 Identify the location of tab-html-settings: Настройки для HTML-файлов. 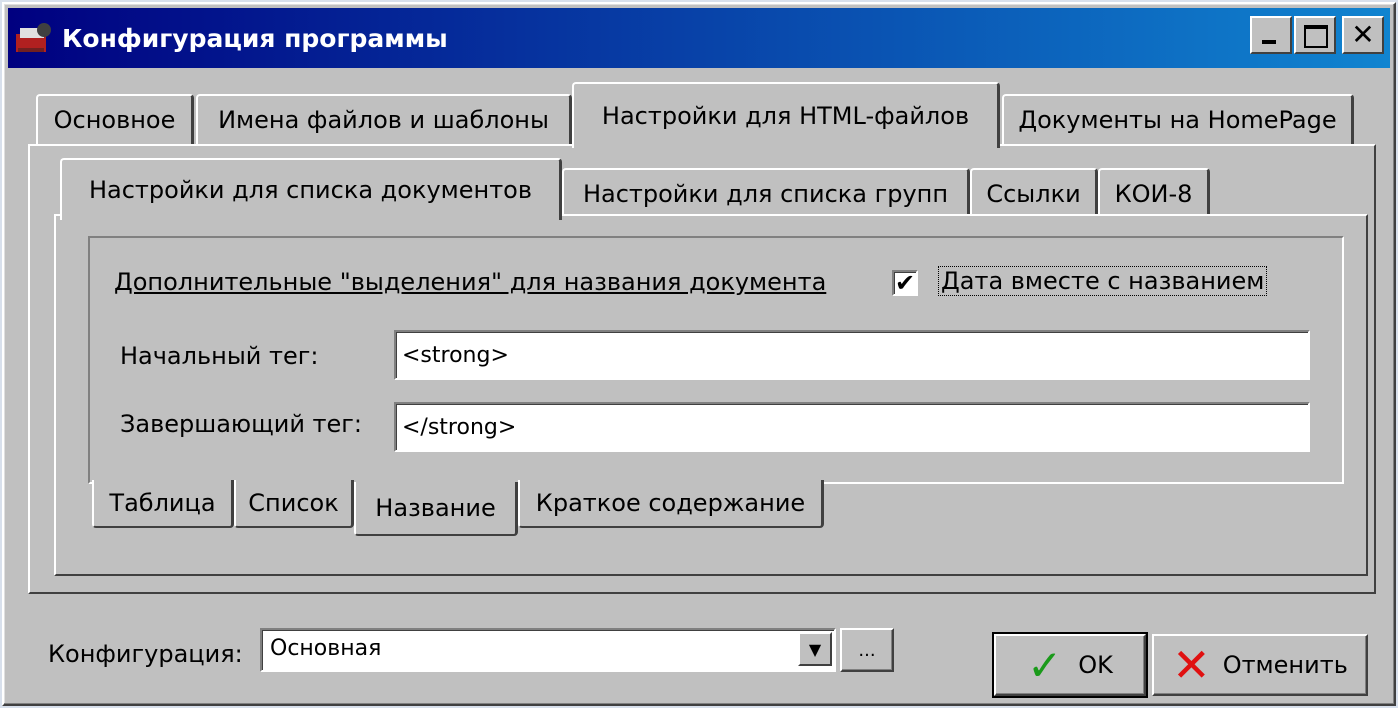
(786, 115).